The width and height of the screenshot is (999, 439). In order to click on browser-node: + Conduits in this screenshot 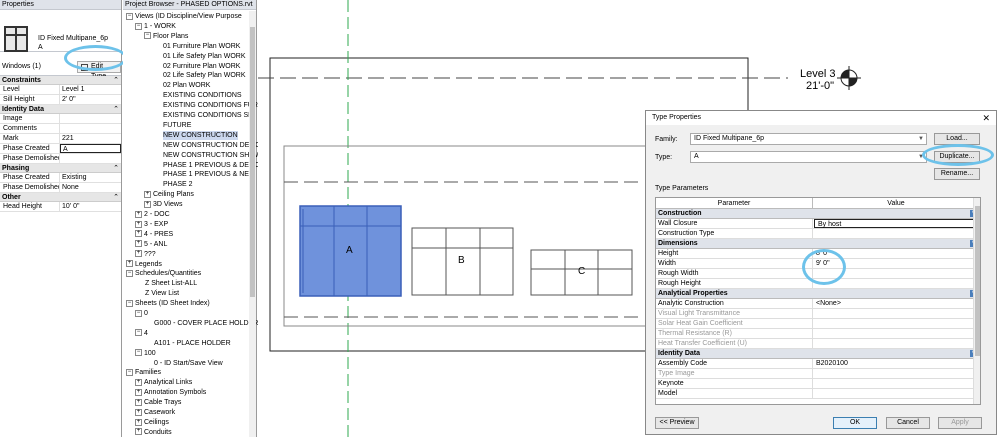, I will do `click(153, 432)`.